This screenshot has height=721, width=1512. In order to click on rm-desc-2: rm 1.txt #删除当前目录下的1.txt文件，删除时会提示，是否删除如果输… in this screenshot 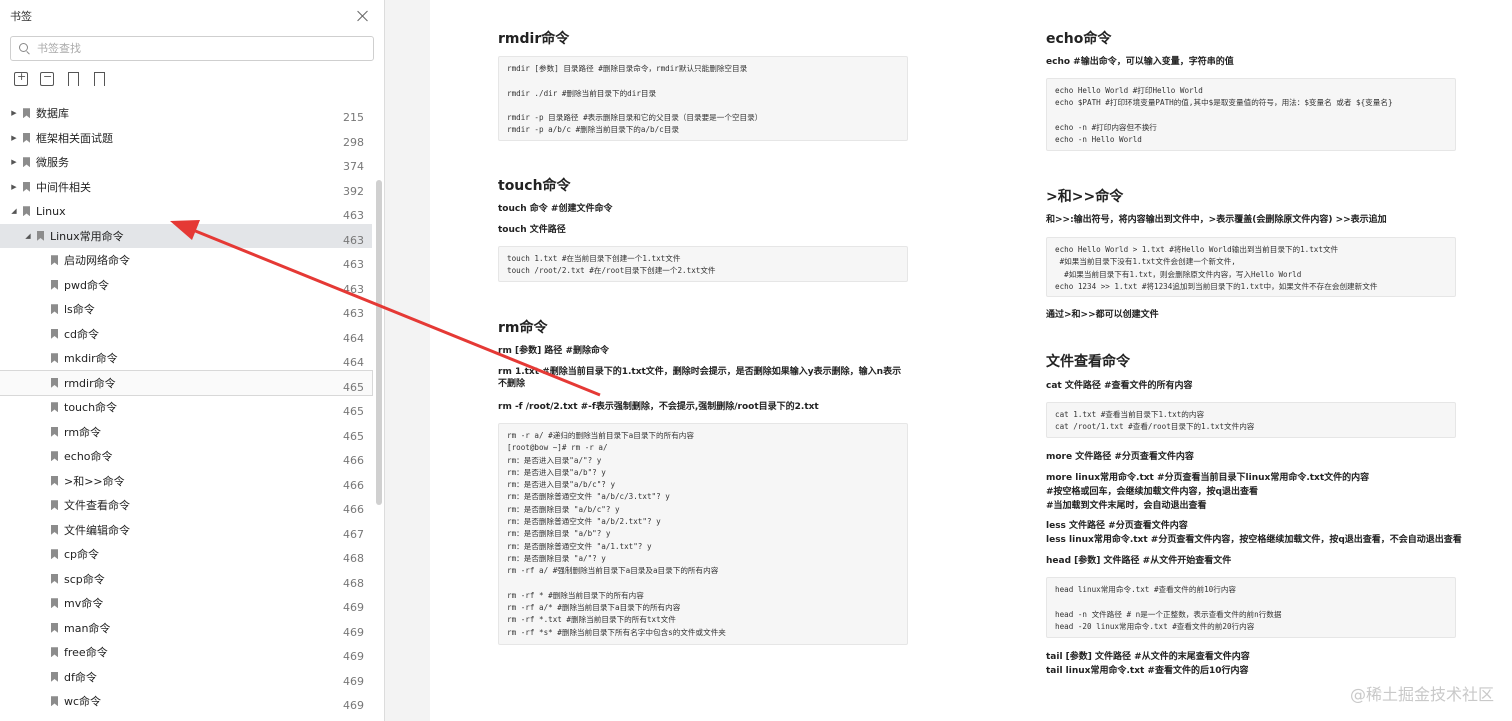, I will do `click(700, 378)`.